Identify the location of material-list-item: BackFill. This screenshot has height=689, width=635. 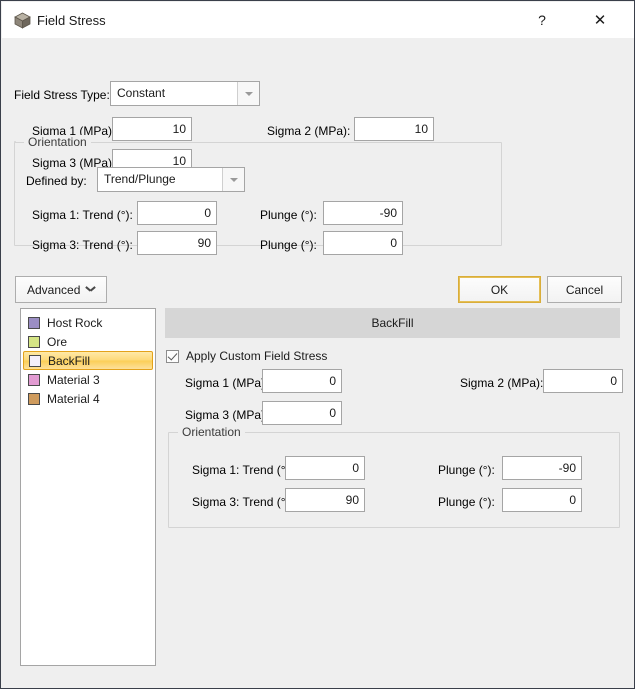
(88, 360).